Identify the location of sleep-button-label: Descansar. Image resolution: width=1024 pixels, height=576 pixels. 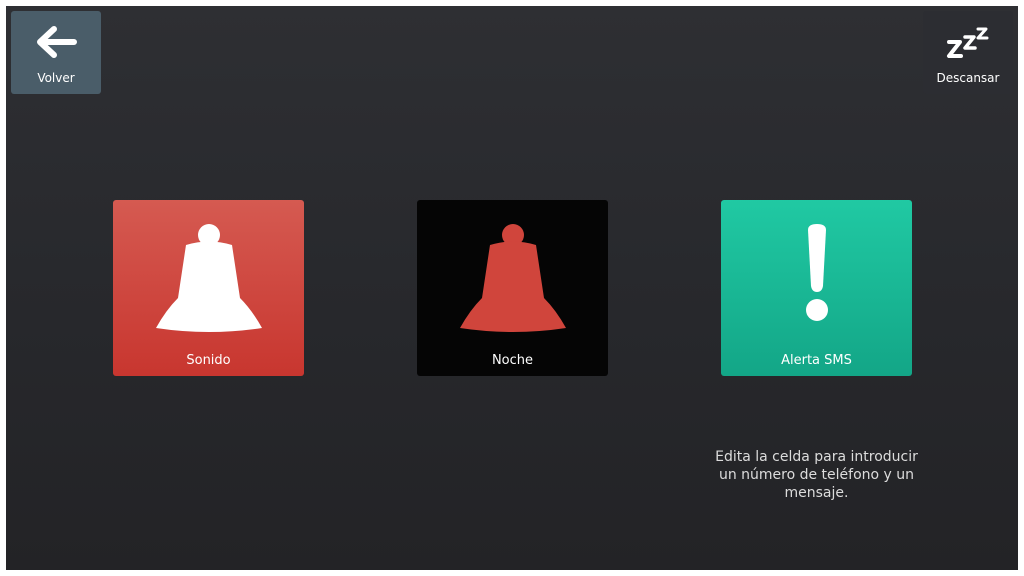
(968, 78).